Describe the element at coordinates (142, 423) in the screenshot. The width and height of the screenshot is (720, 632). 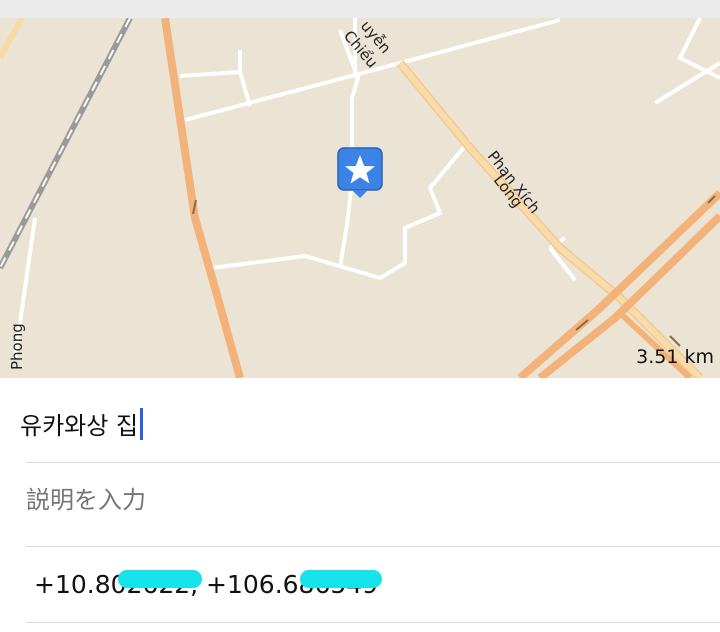
I see `text-cursor` at that location.